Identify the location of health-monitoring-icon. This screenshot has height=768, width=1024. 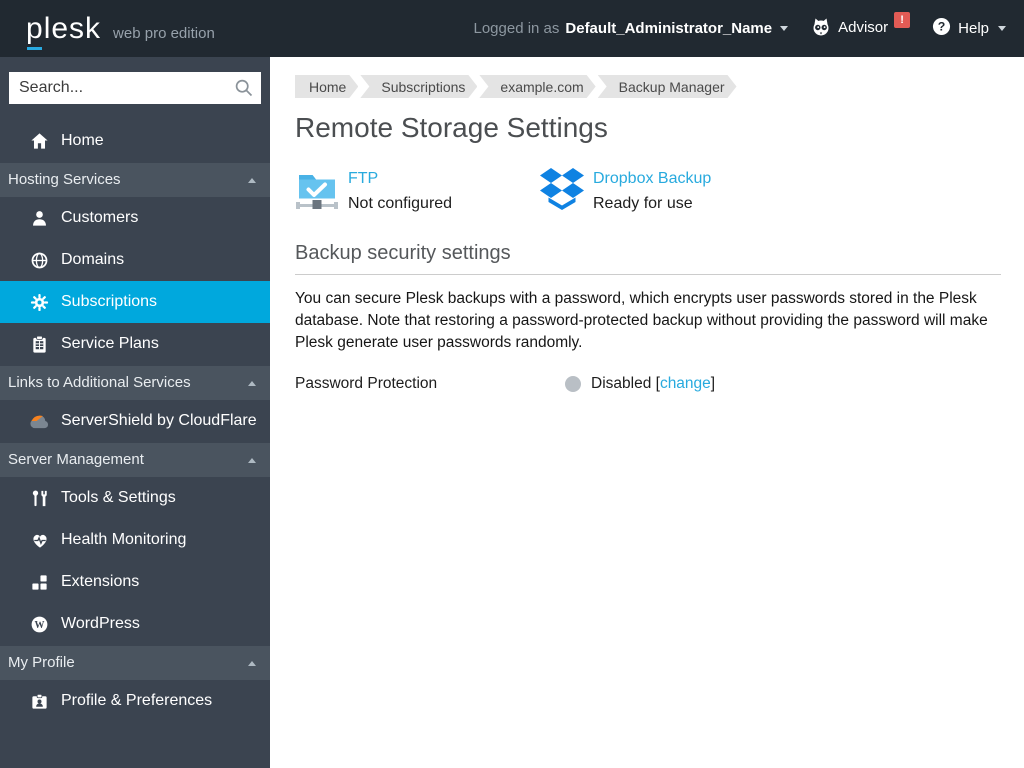
(39, 540).